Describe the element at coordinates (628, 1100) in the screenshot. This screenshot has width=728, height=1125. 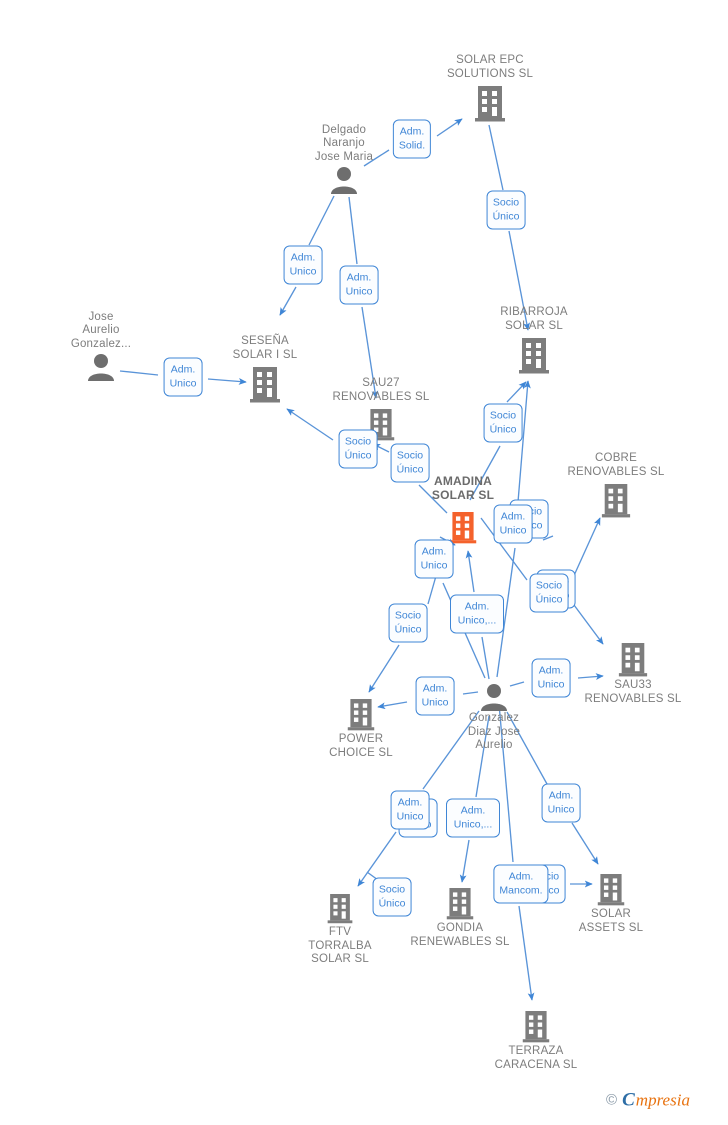
I see `brand-initial: C` at that location.